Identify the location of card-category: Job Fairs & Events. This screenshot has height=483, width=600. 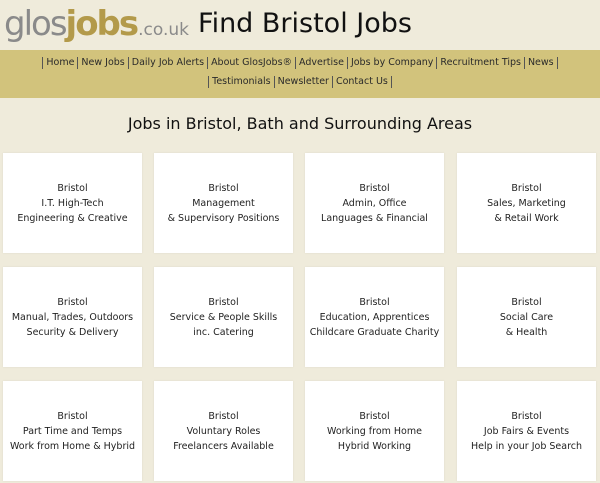
(526, 431).